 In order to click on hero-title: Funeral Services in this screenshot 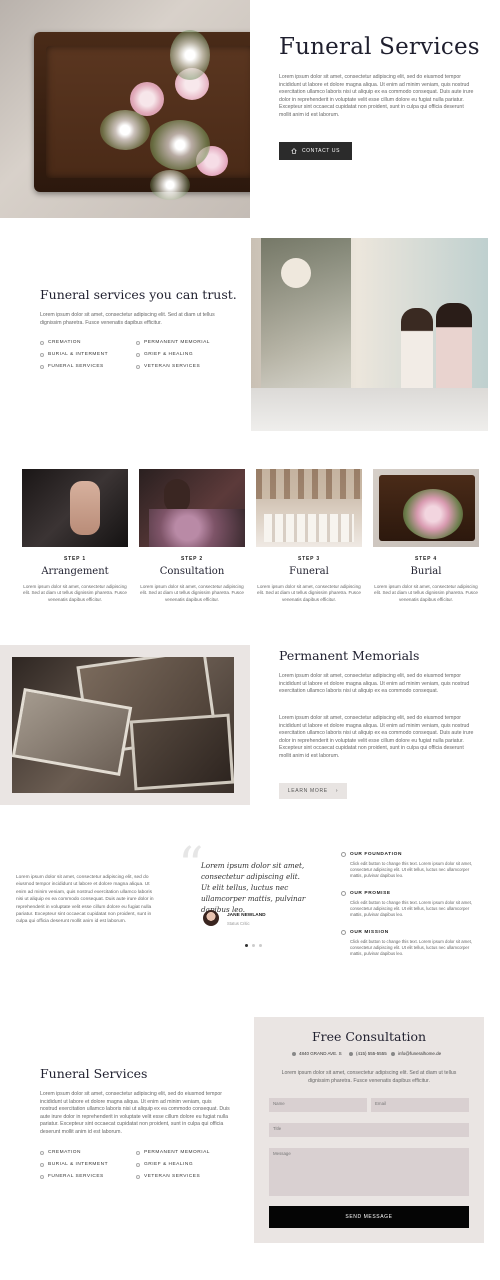, I will do `click(379, 47)`.